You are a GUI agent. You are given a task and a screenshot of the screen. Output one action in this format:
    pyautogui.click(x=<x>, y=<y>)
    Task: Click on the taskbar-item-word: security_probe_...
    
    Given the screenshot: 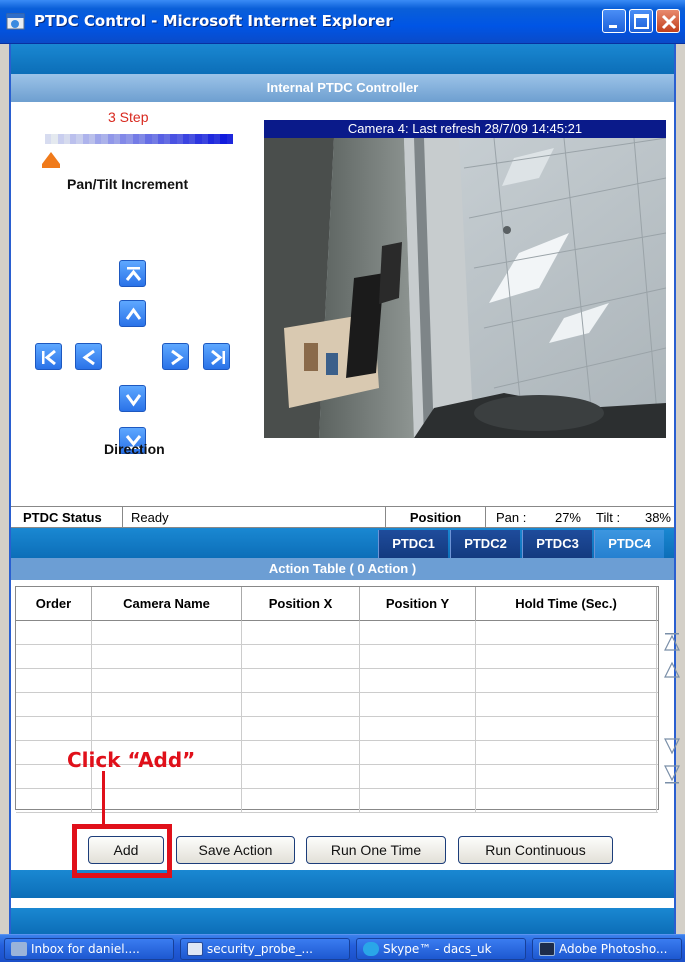 What is the action you would take?
    pyautogui.click(x=265, y=949)
    